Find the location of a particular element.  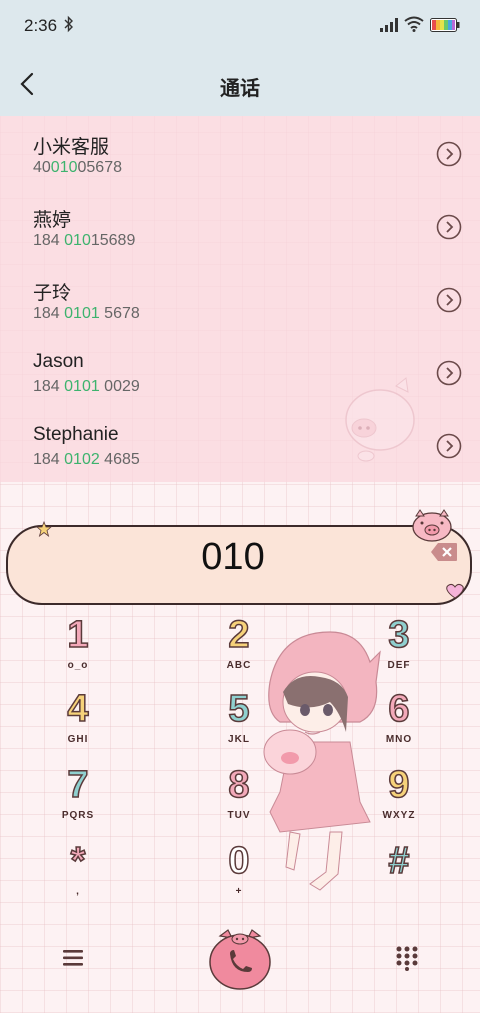

contact-row: Stephanie 184 0102 4685 is located at coordinates (240, 444).